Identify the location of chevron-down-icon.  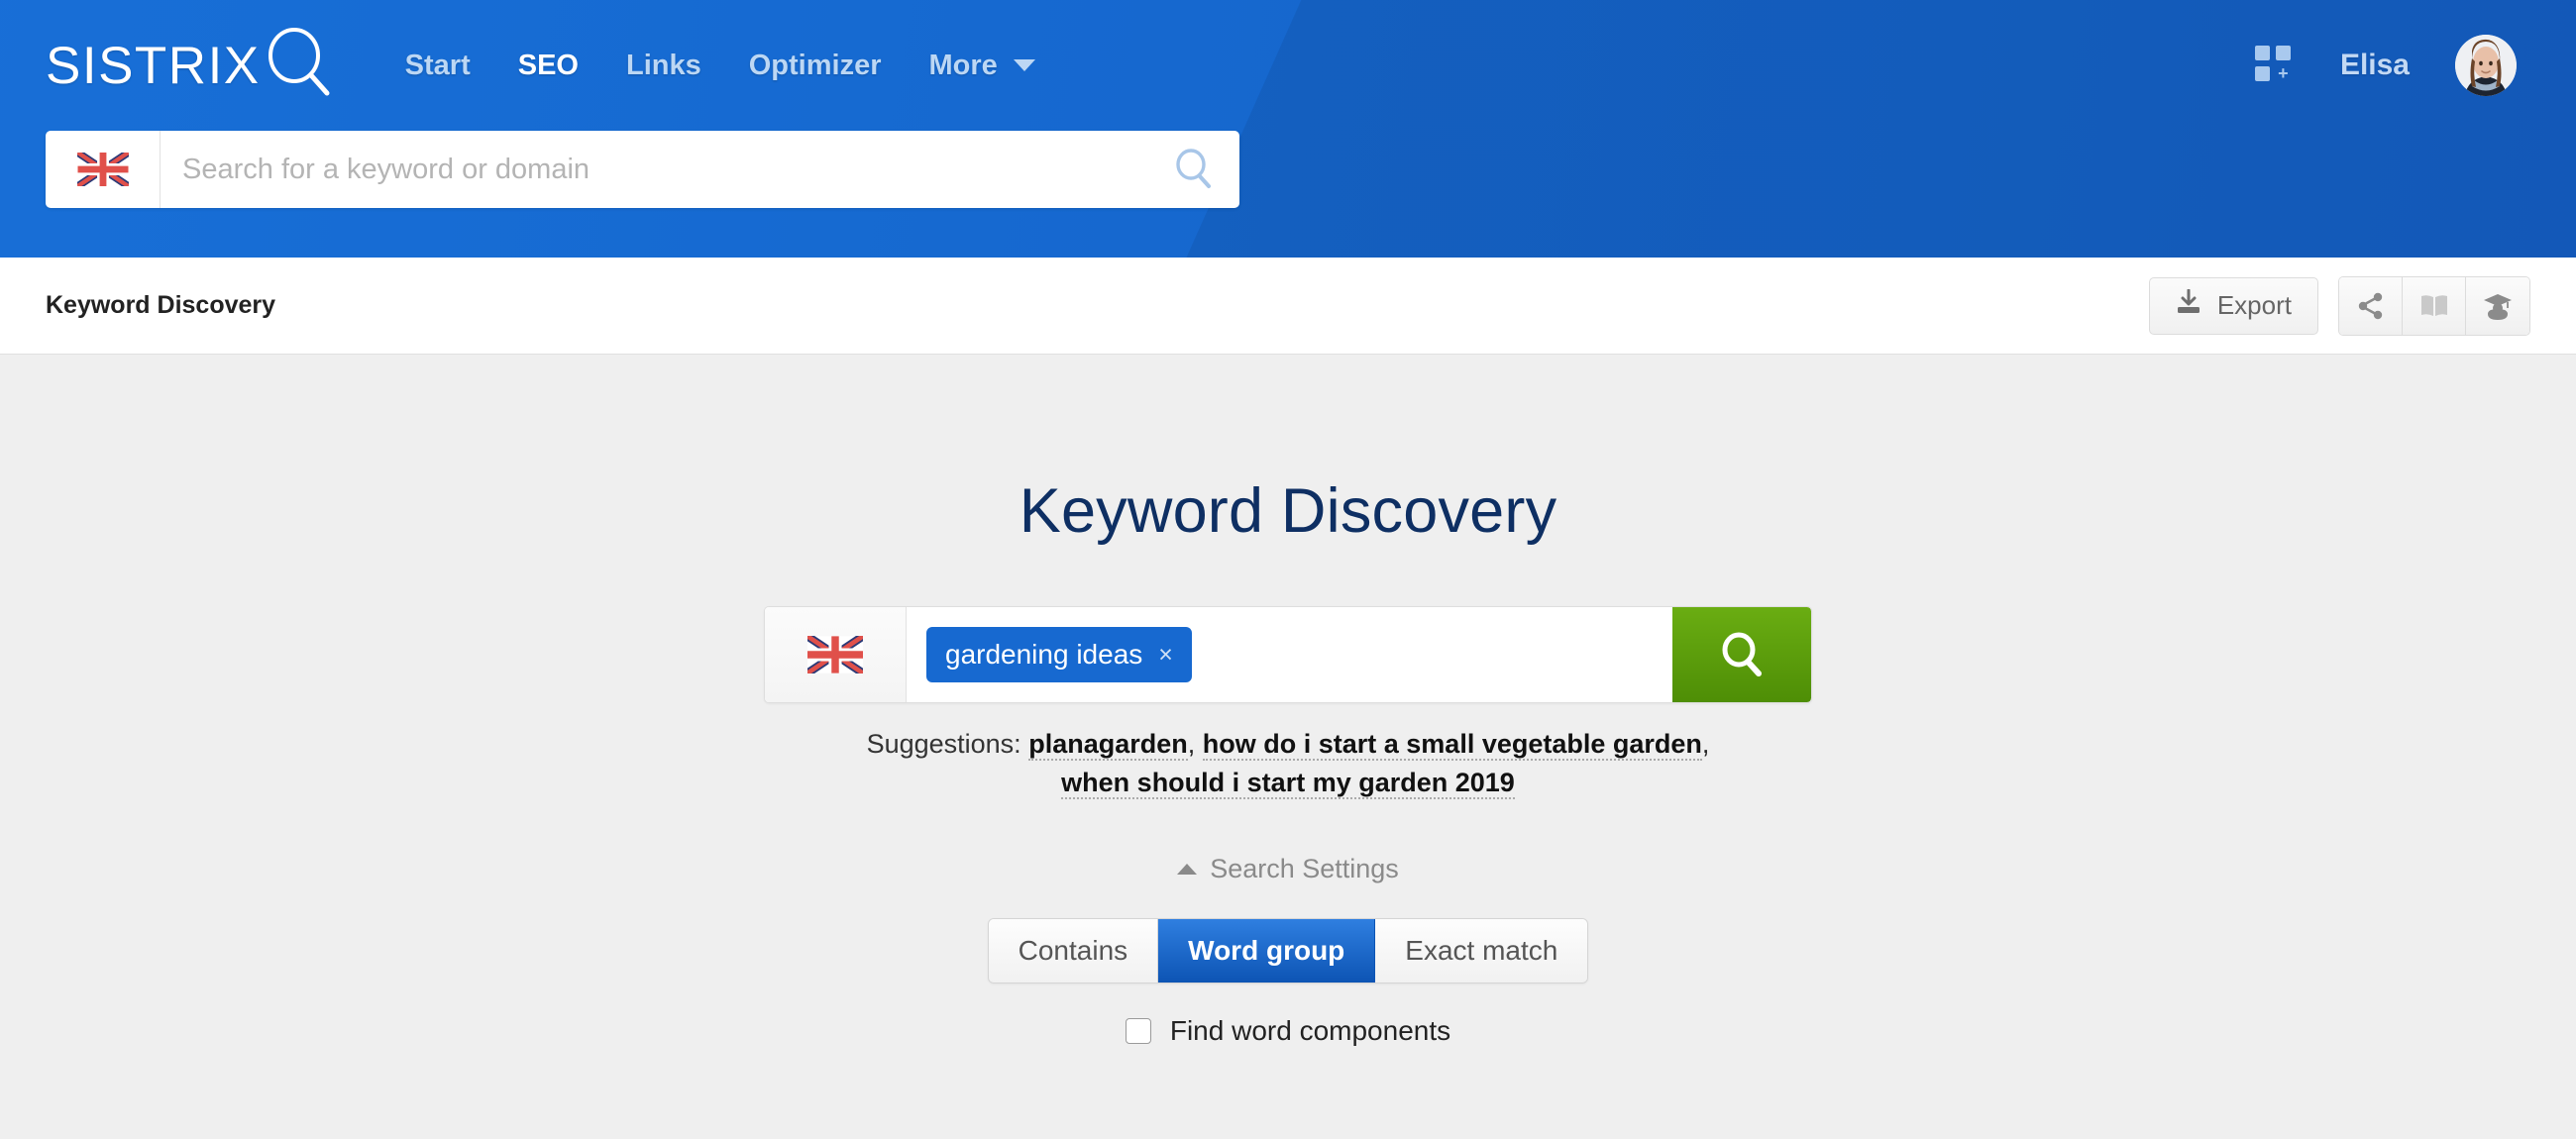
(1024, 65).